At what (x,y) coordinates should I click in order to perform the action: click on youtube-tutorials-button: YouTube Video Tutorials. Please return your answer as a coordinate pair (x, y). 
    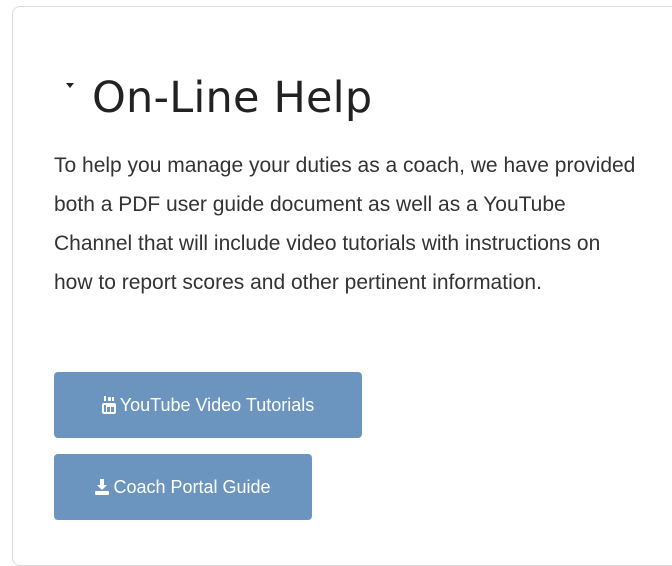
    Looking at the image, I should click on (208, 405).